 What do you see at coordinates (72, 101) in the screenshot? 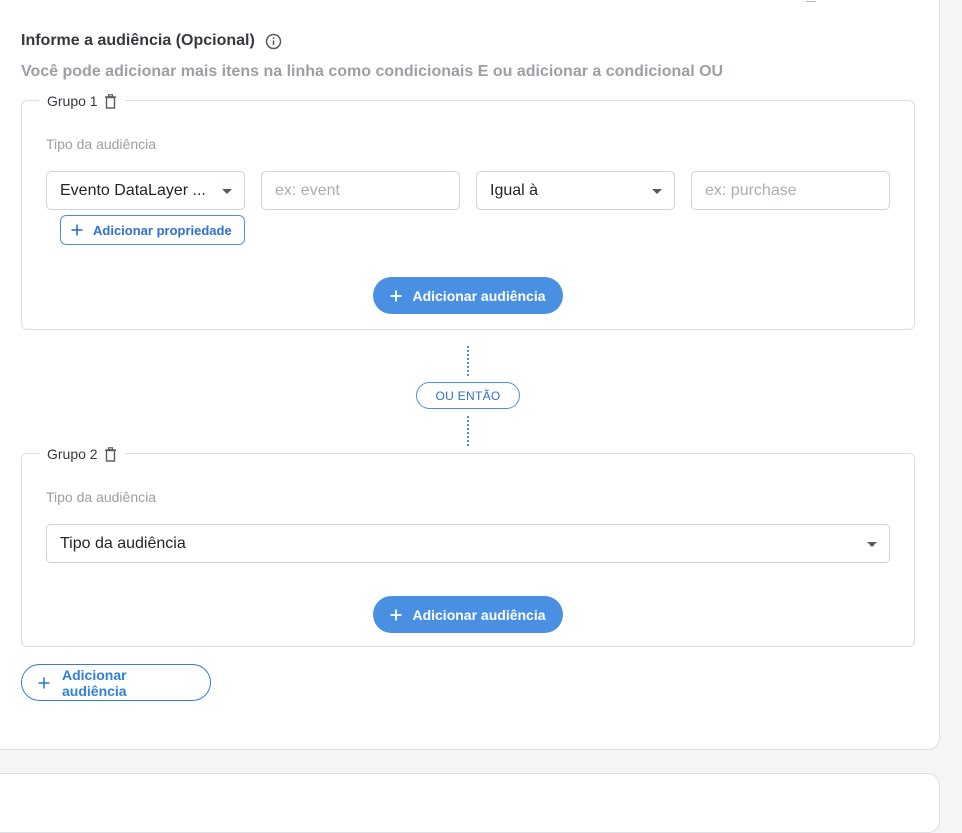
I see `group-label: Grupo 1` at bounding box center [72, 101].